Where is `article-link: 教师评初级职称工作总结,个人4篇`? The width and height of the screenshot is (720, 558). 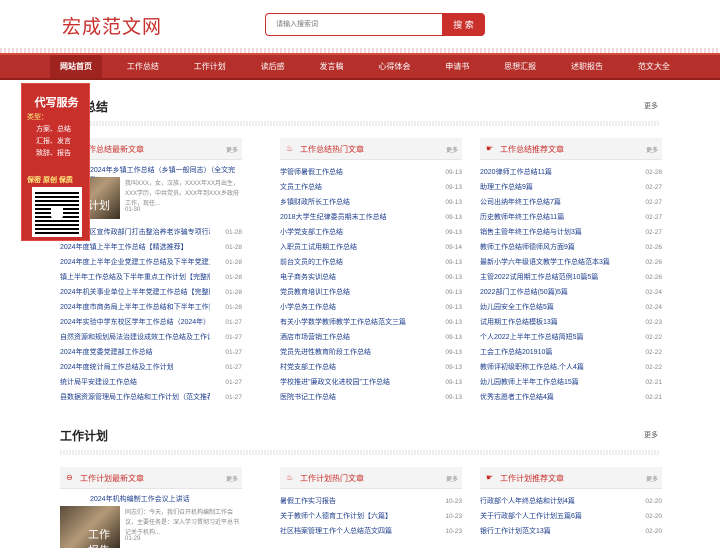 article-link: 教师评初级职称工作总结,个人4篇 is located at coordinates (555, 367).